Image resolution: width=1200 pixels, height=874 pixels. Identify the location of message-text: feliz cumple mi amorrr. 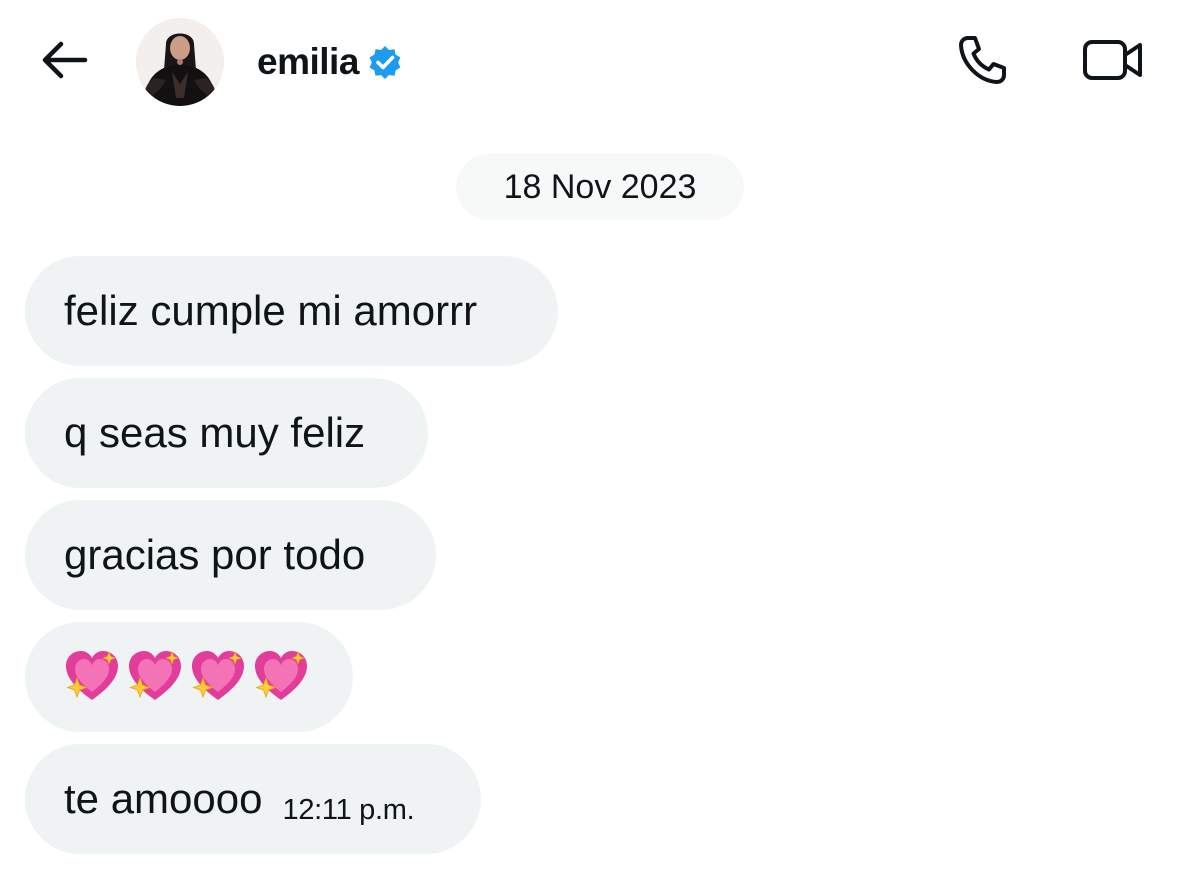
(271, 310).